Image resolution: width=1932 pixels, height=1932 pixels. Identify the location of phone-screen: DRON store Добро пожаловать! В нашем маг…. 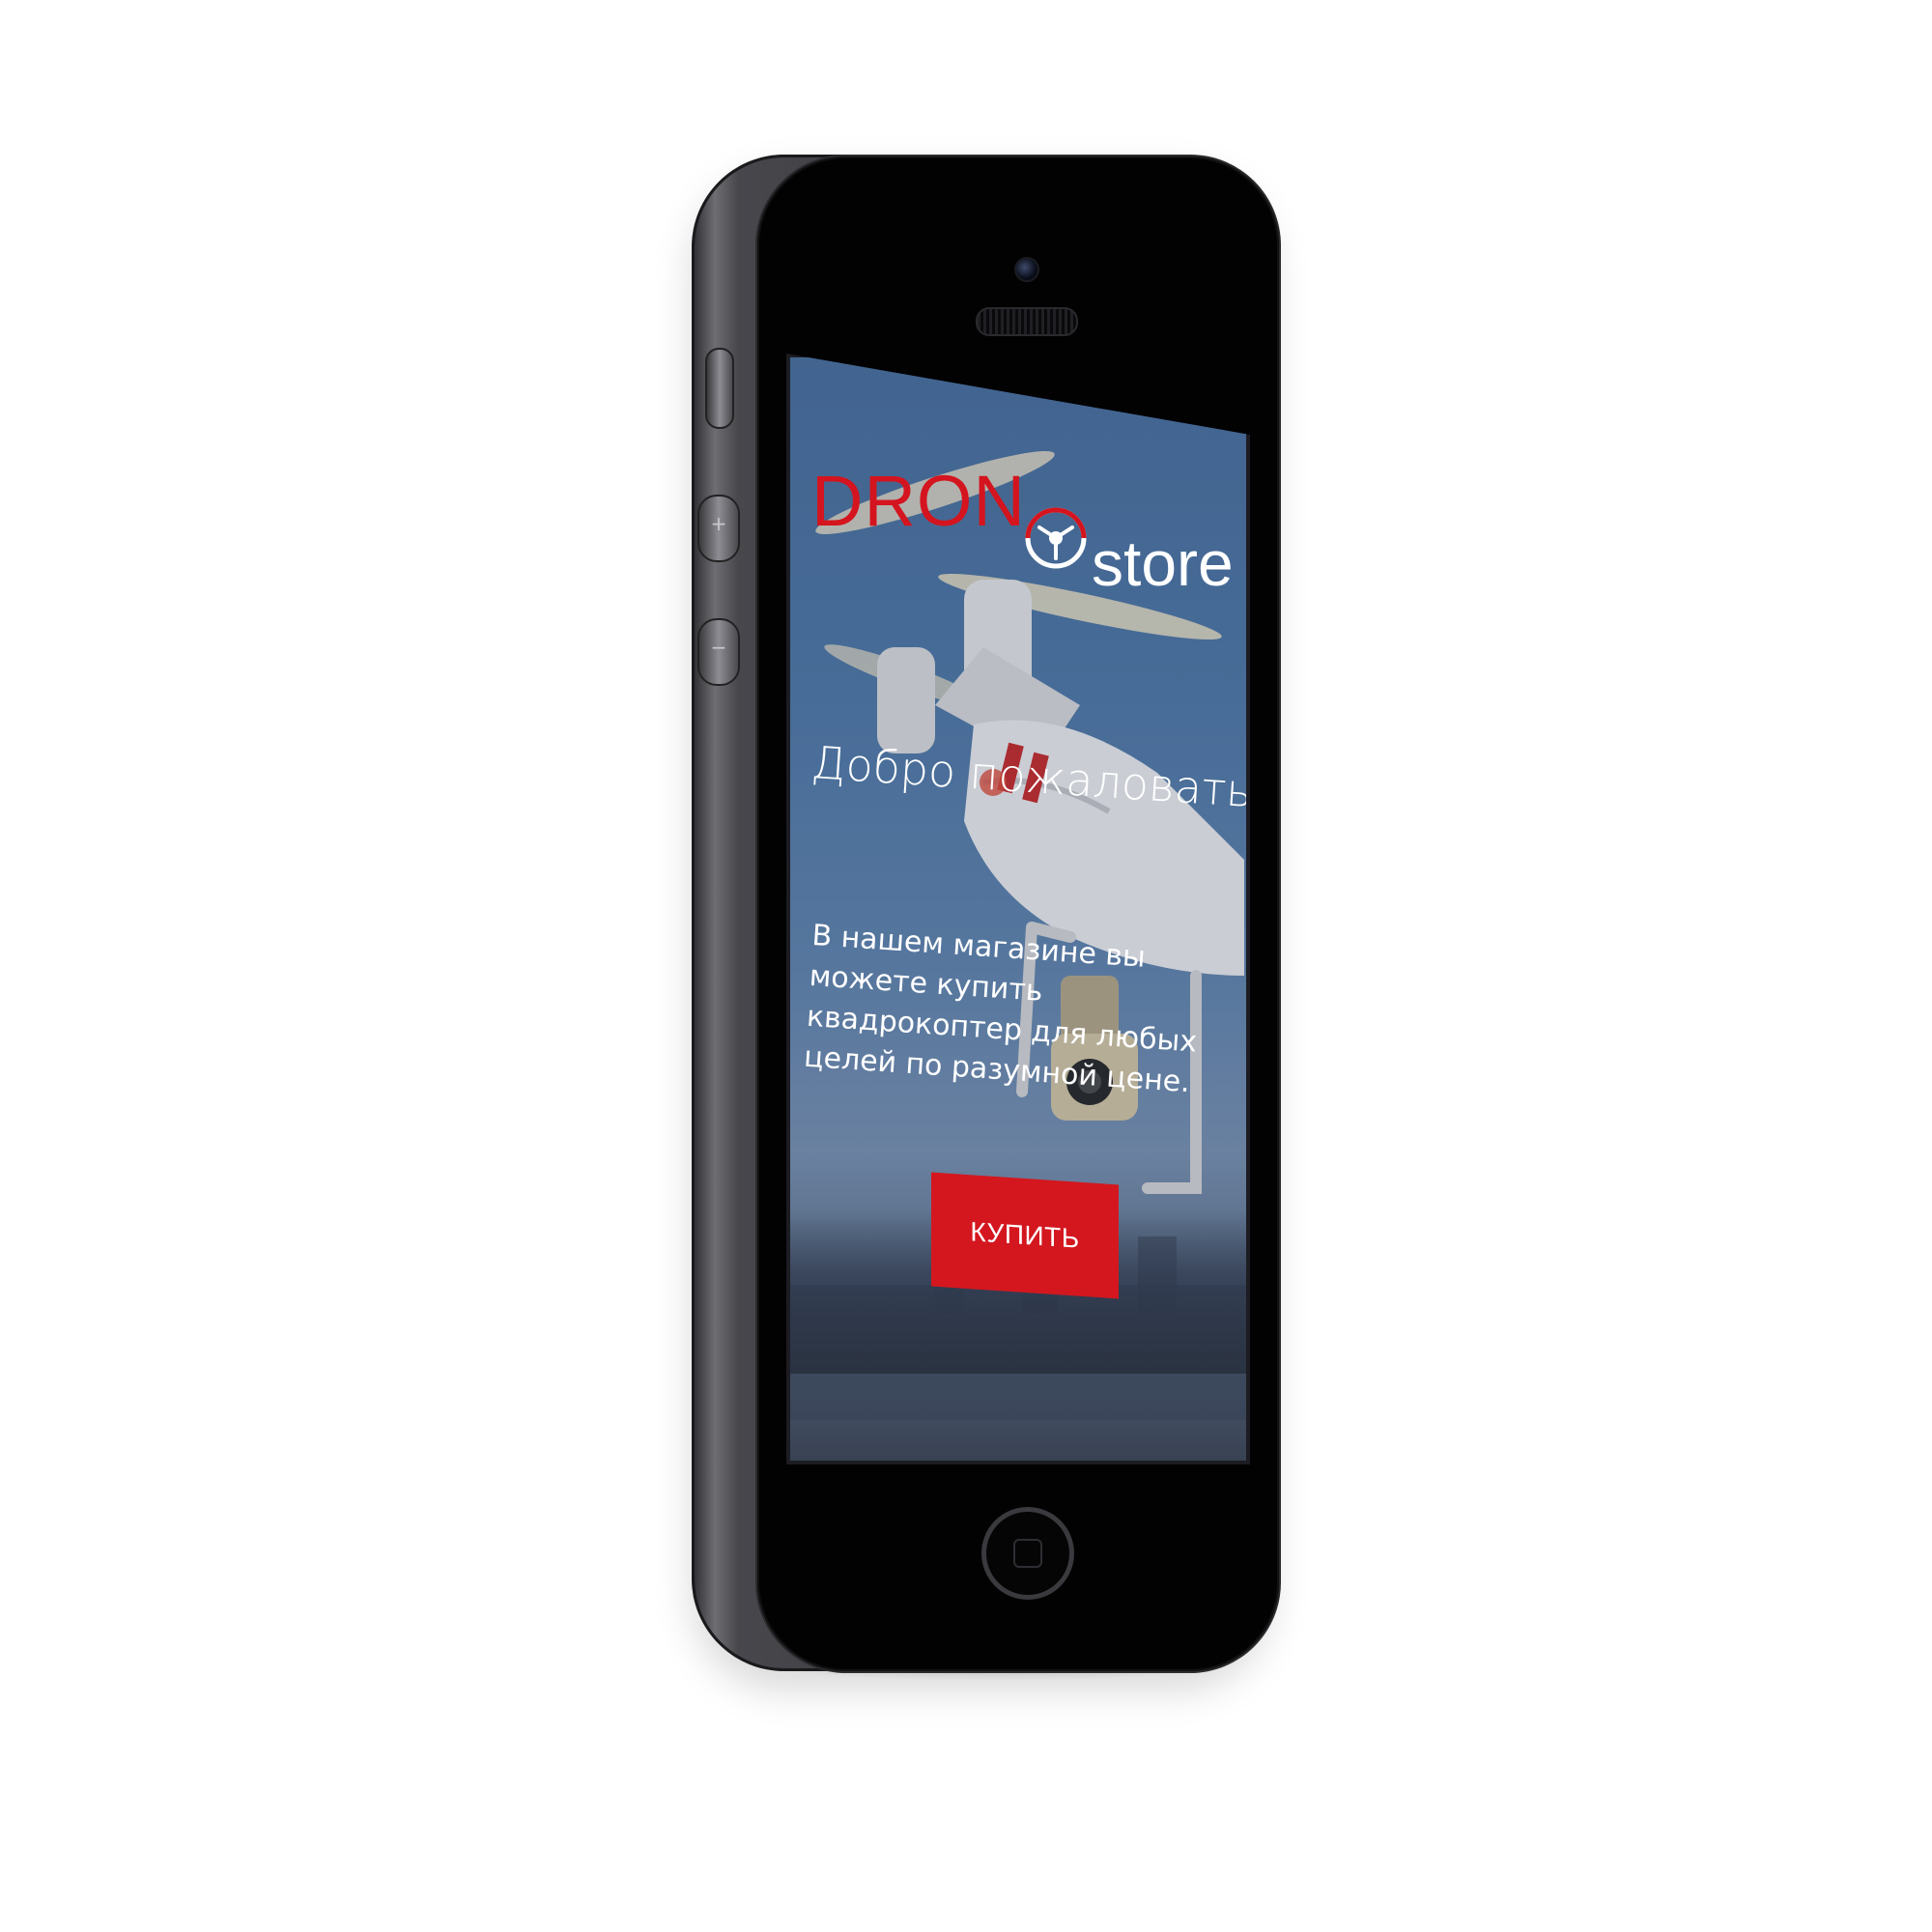
(1018, 909).